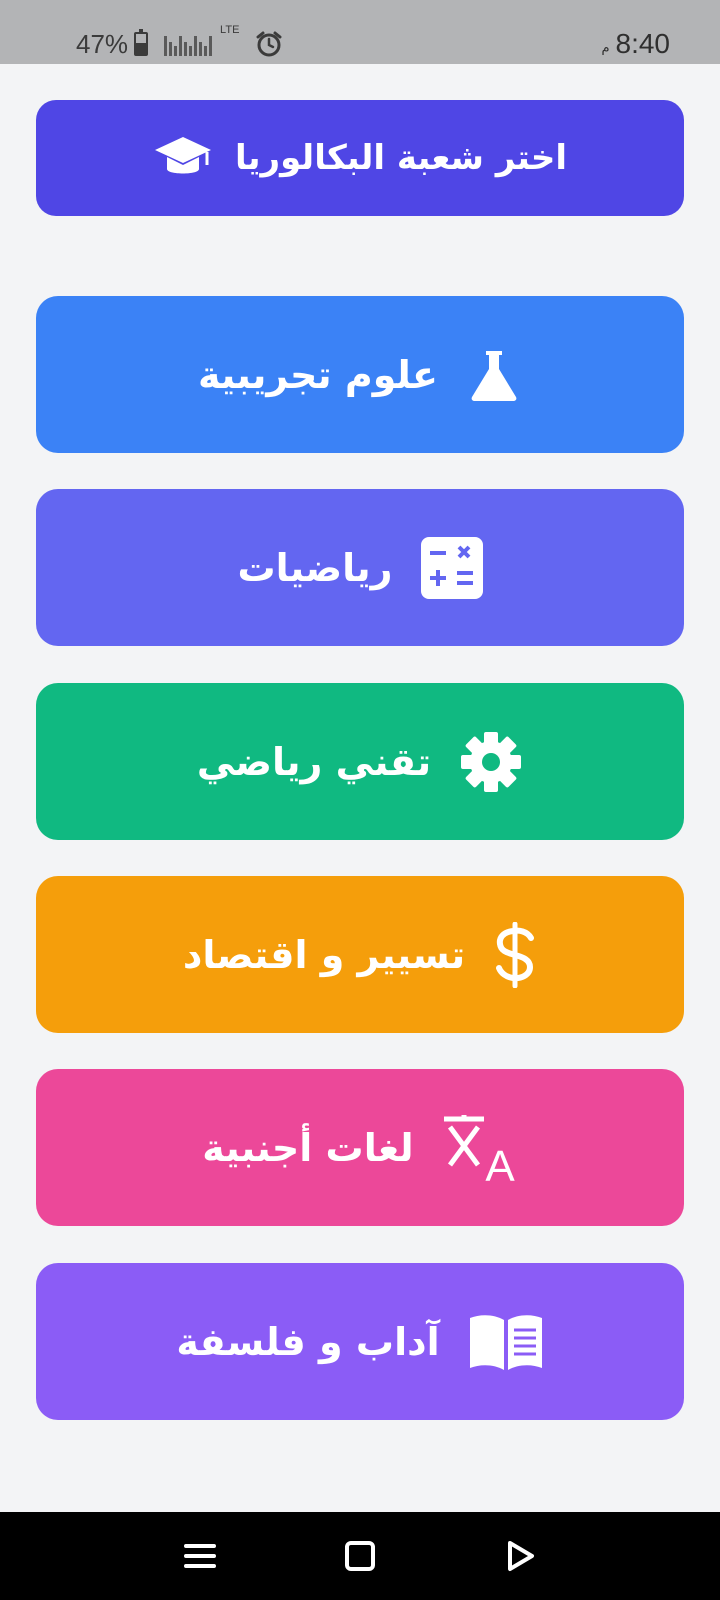 The image size is (720, 1600). I want to click on network-type: LTE, so click(230, 30).